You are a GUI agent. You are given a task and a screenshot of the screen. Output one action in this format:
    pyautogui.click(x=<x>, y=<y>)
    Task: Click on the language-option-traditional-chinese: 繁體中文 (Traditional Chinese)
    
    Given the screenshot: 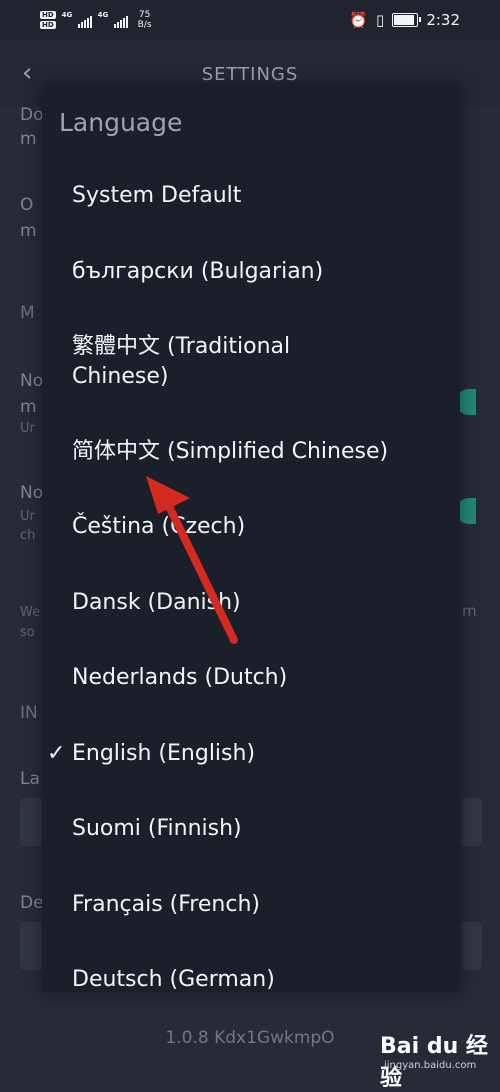 What is the action you would take?
    pyautogui.click(x=222, y=362)
    